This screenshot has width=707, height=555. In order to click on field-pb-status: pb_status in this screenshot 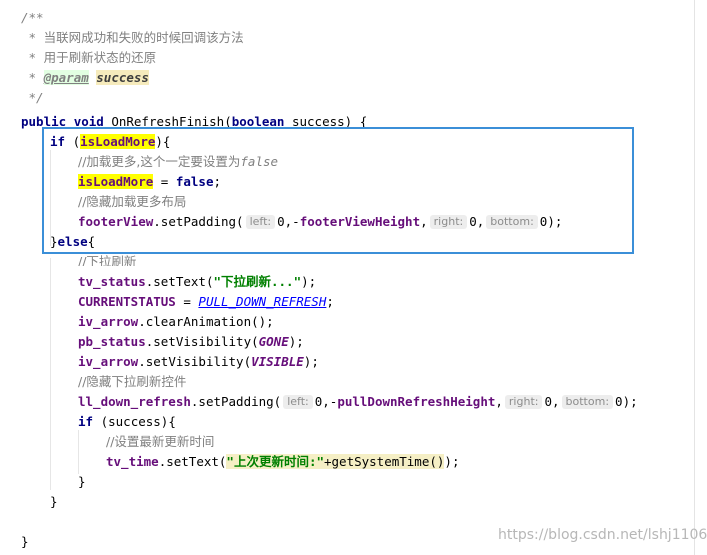, I will do `click(112, 341)`.